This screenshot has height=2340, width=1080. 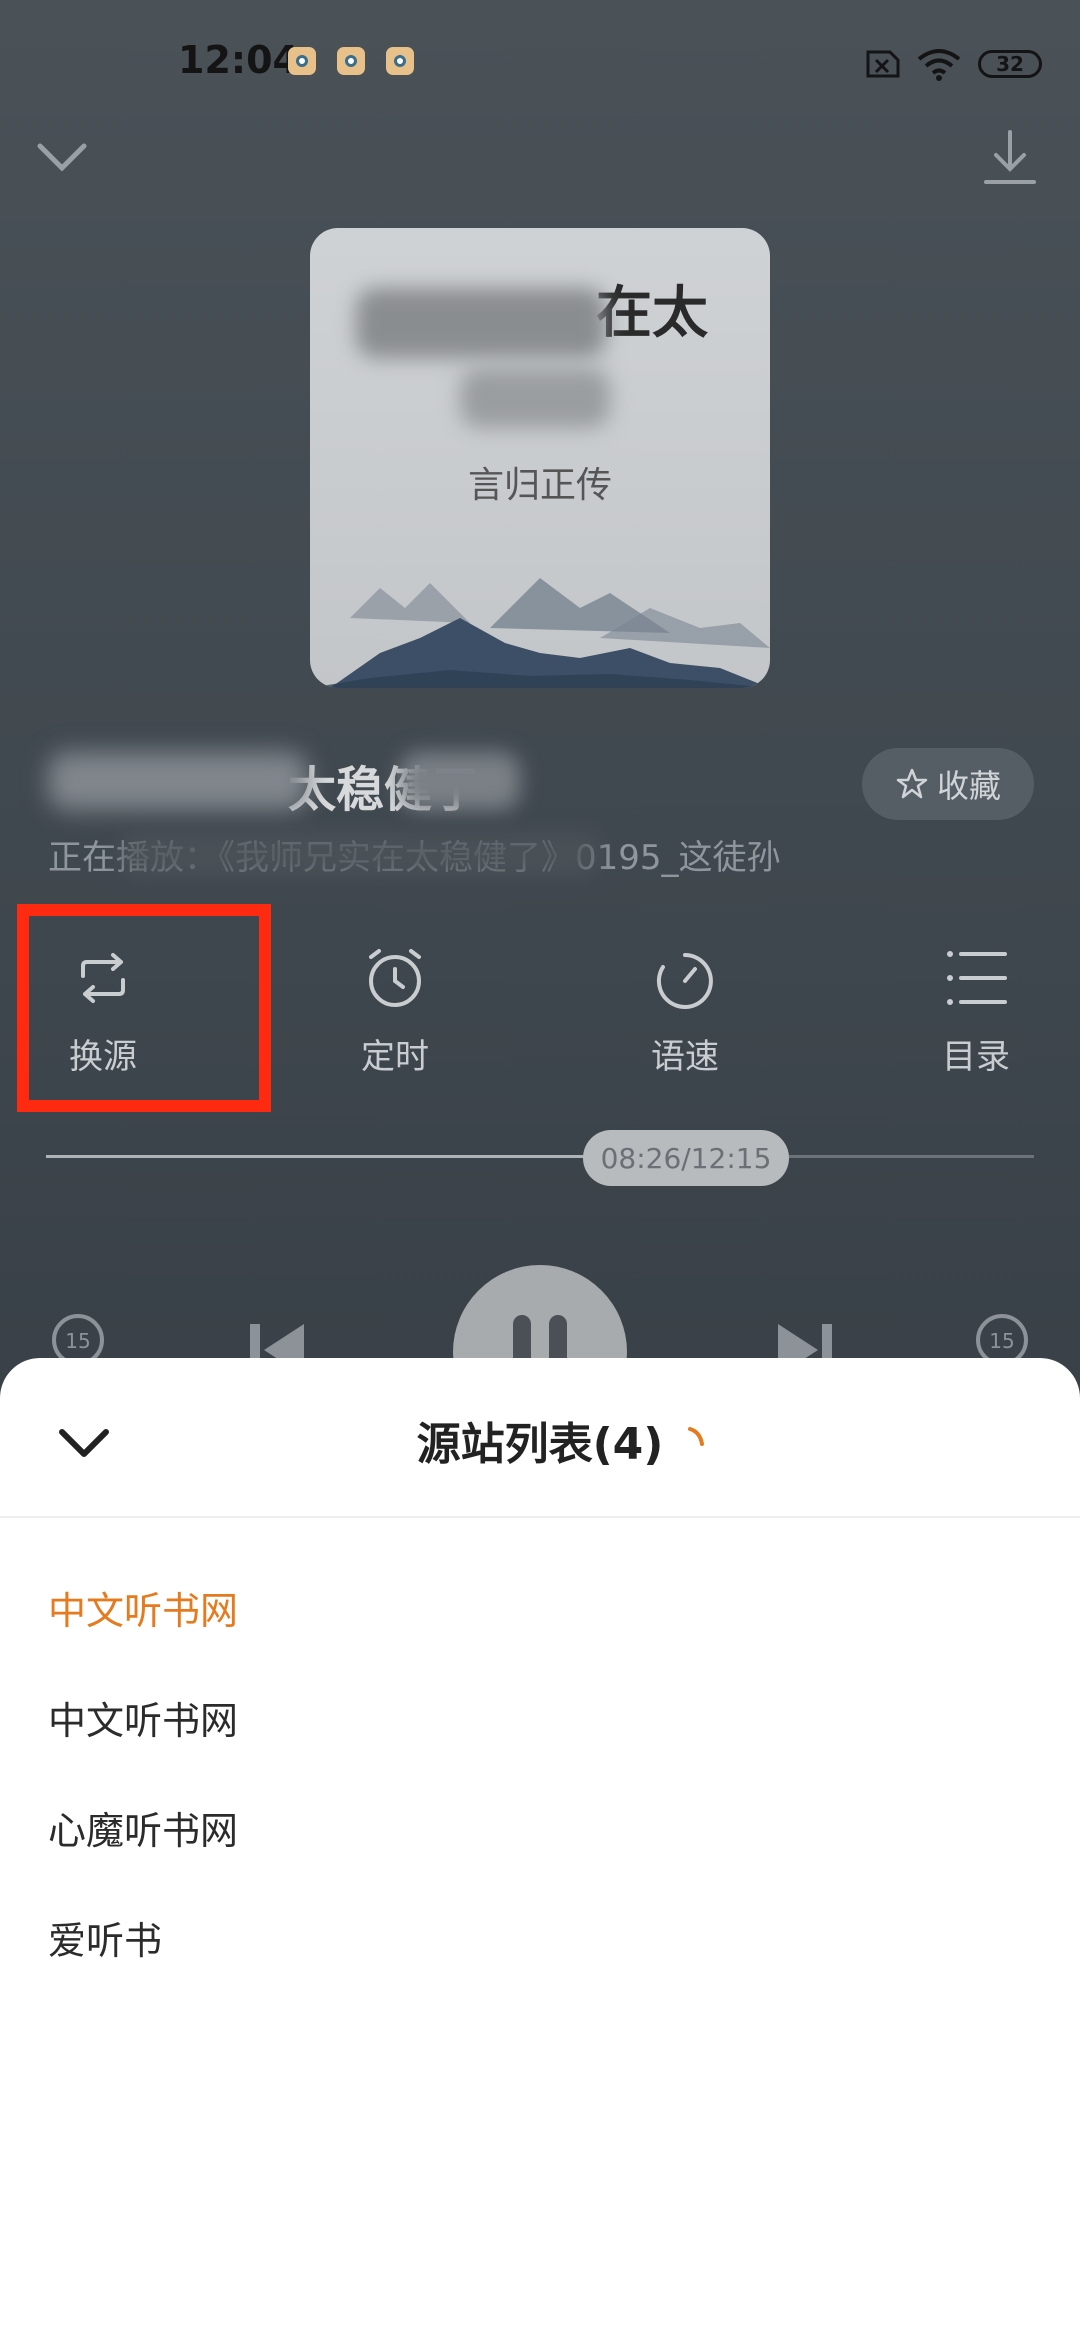 What do you see at coordinates (685, 1057) in the screenshot?
I see `speed-label: 语速` at bounding box center [685, 1057].